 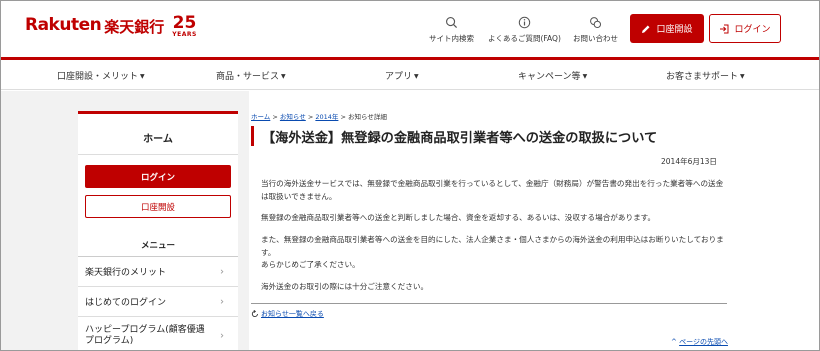 I want to click on sidebar-menu-title: メニュー, so click(x=157, y=246).